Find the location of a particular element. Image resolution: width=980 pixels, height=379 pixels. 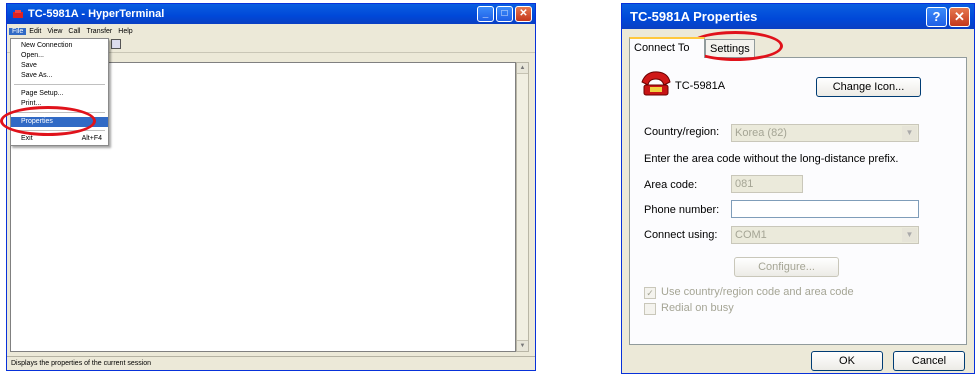

connect-using-label: Connect using: is located at coordinates (681, 235).